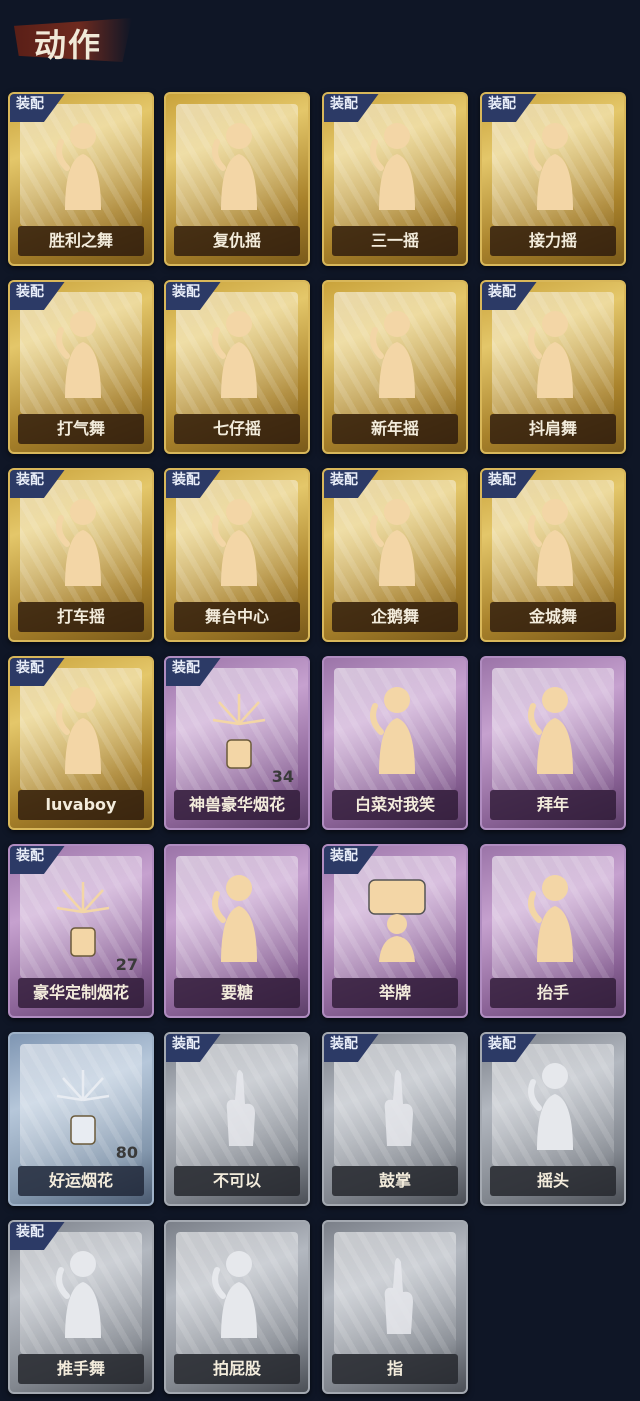  Describe the element at coordinates (81, 1369) in the screenshot. I see `emote-label: 推手舞` at that location.